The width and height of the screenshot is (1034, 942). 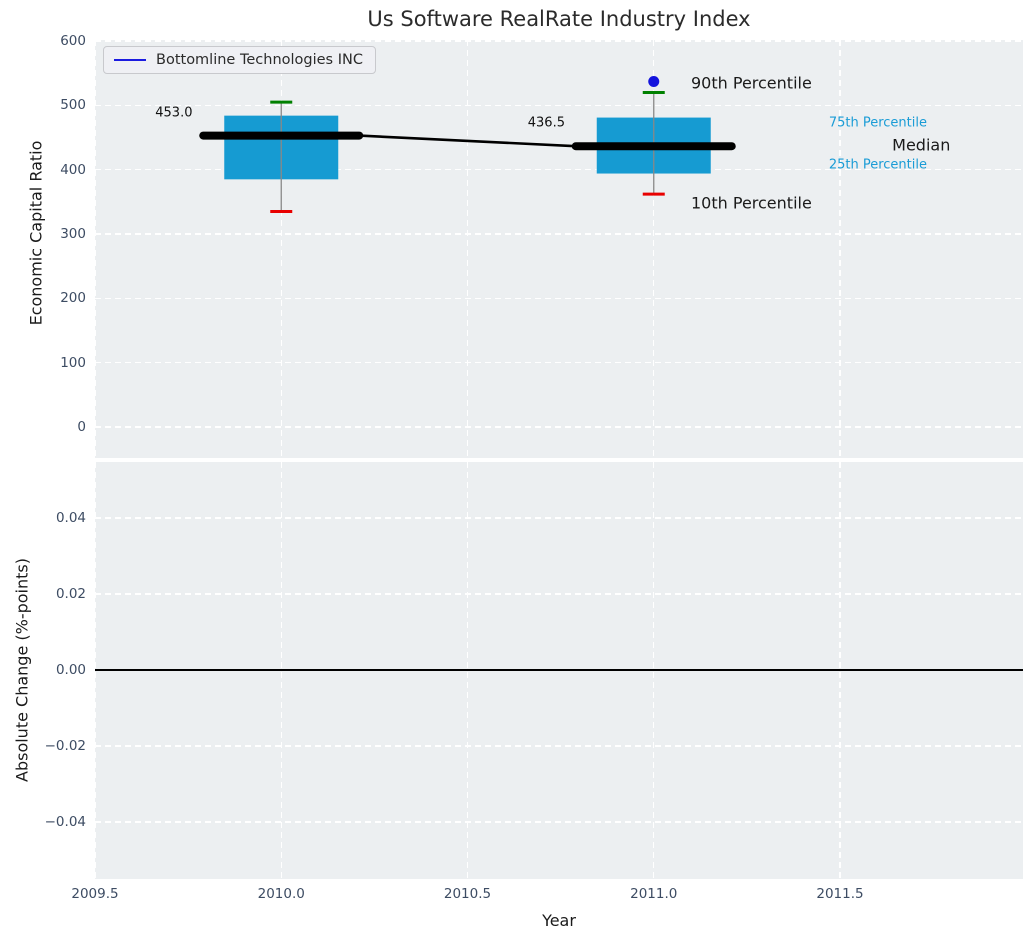 I want to click on y-tick-label: 400, so click(x=73, y=169).